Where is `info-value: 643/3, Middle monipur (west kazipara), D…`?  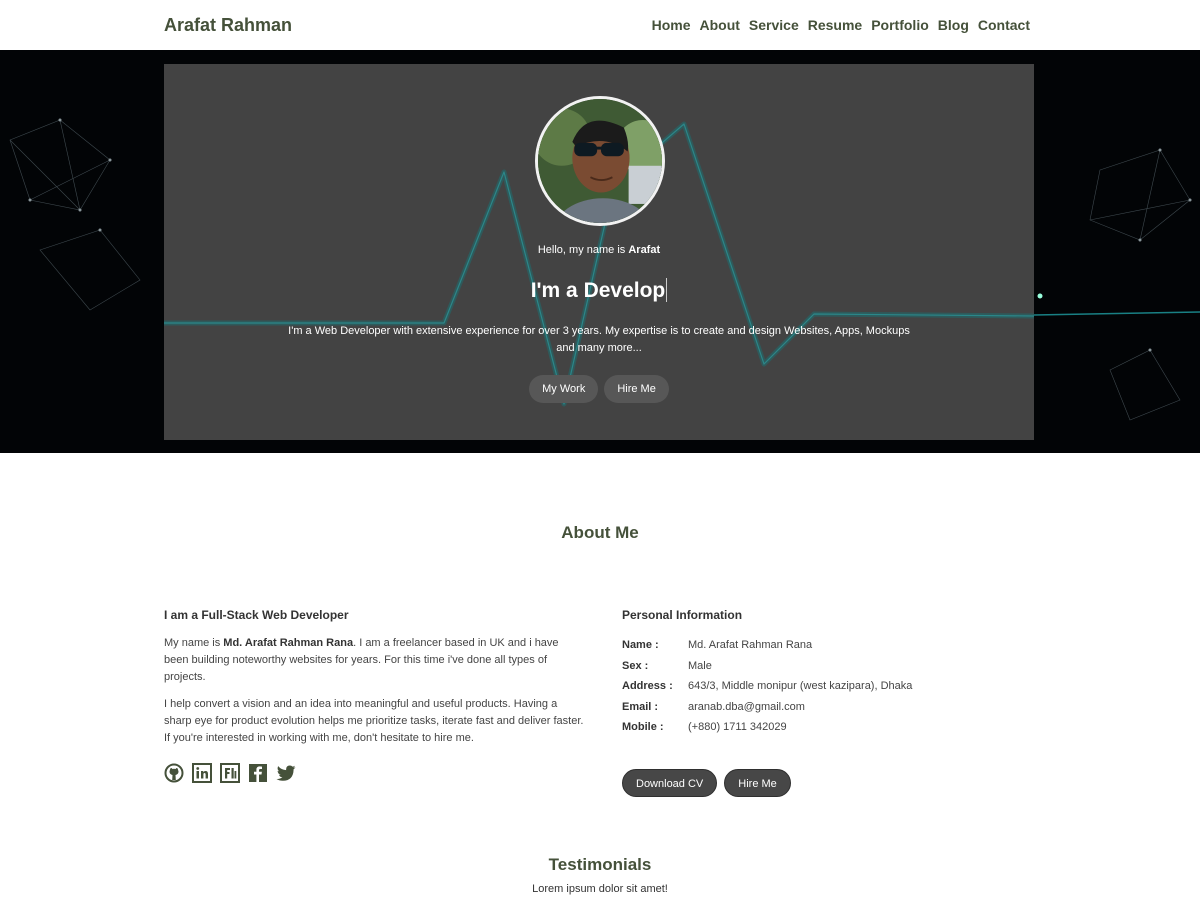
info-value: 643/3, Middle monipur (west kazipara), D… is located at coordinates (800, 686).